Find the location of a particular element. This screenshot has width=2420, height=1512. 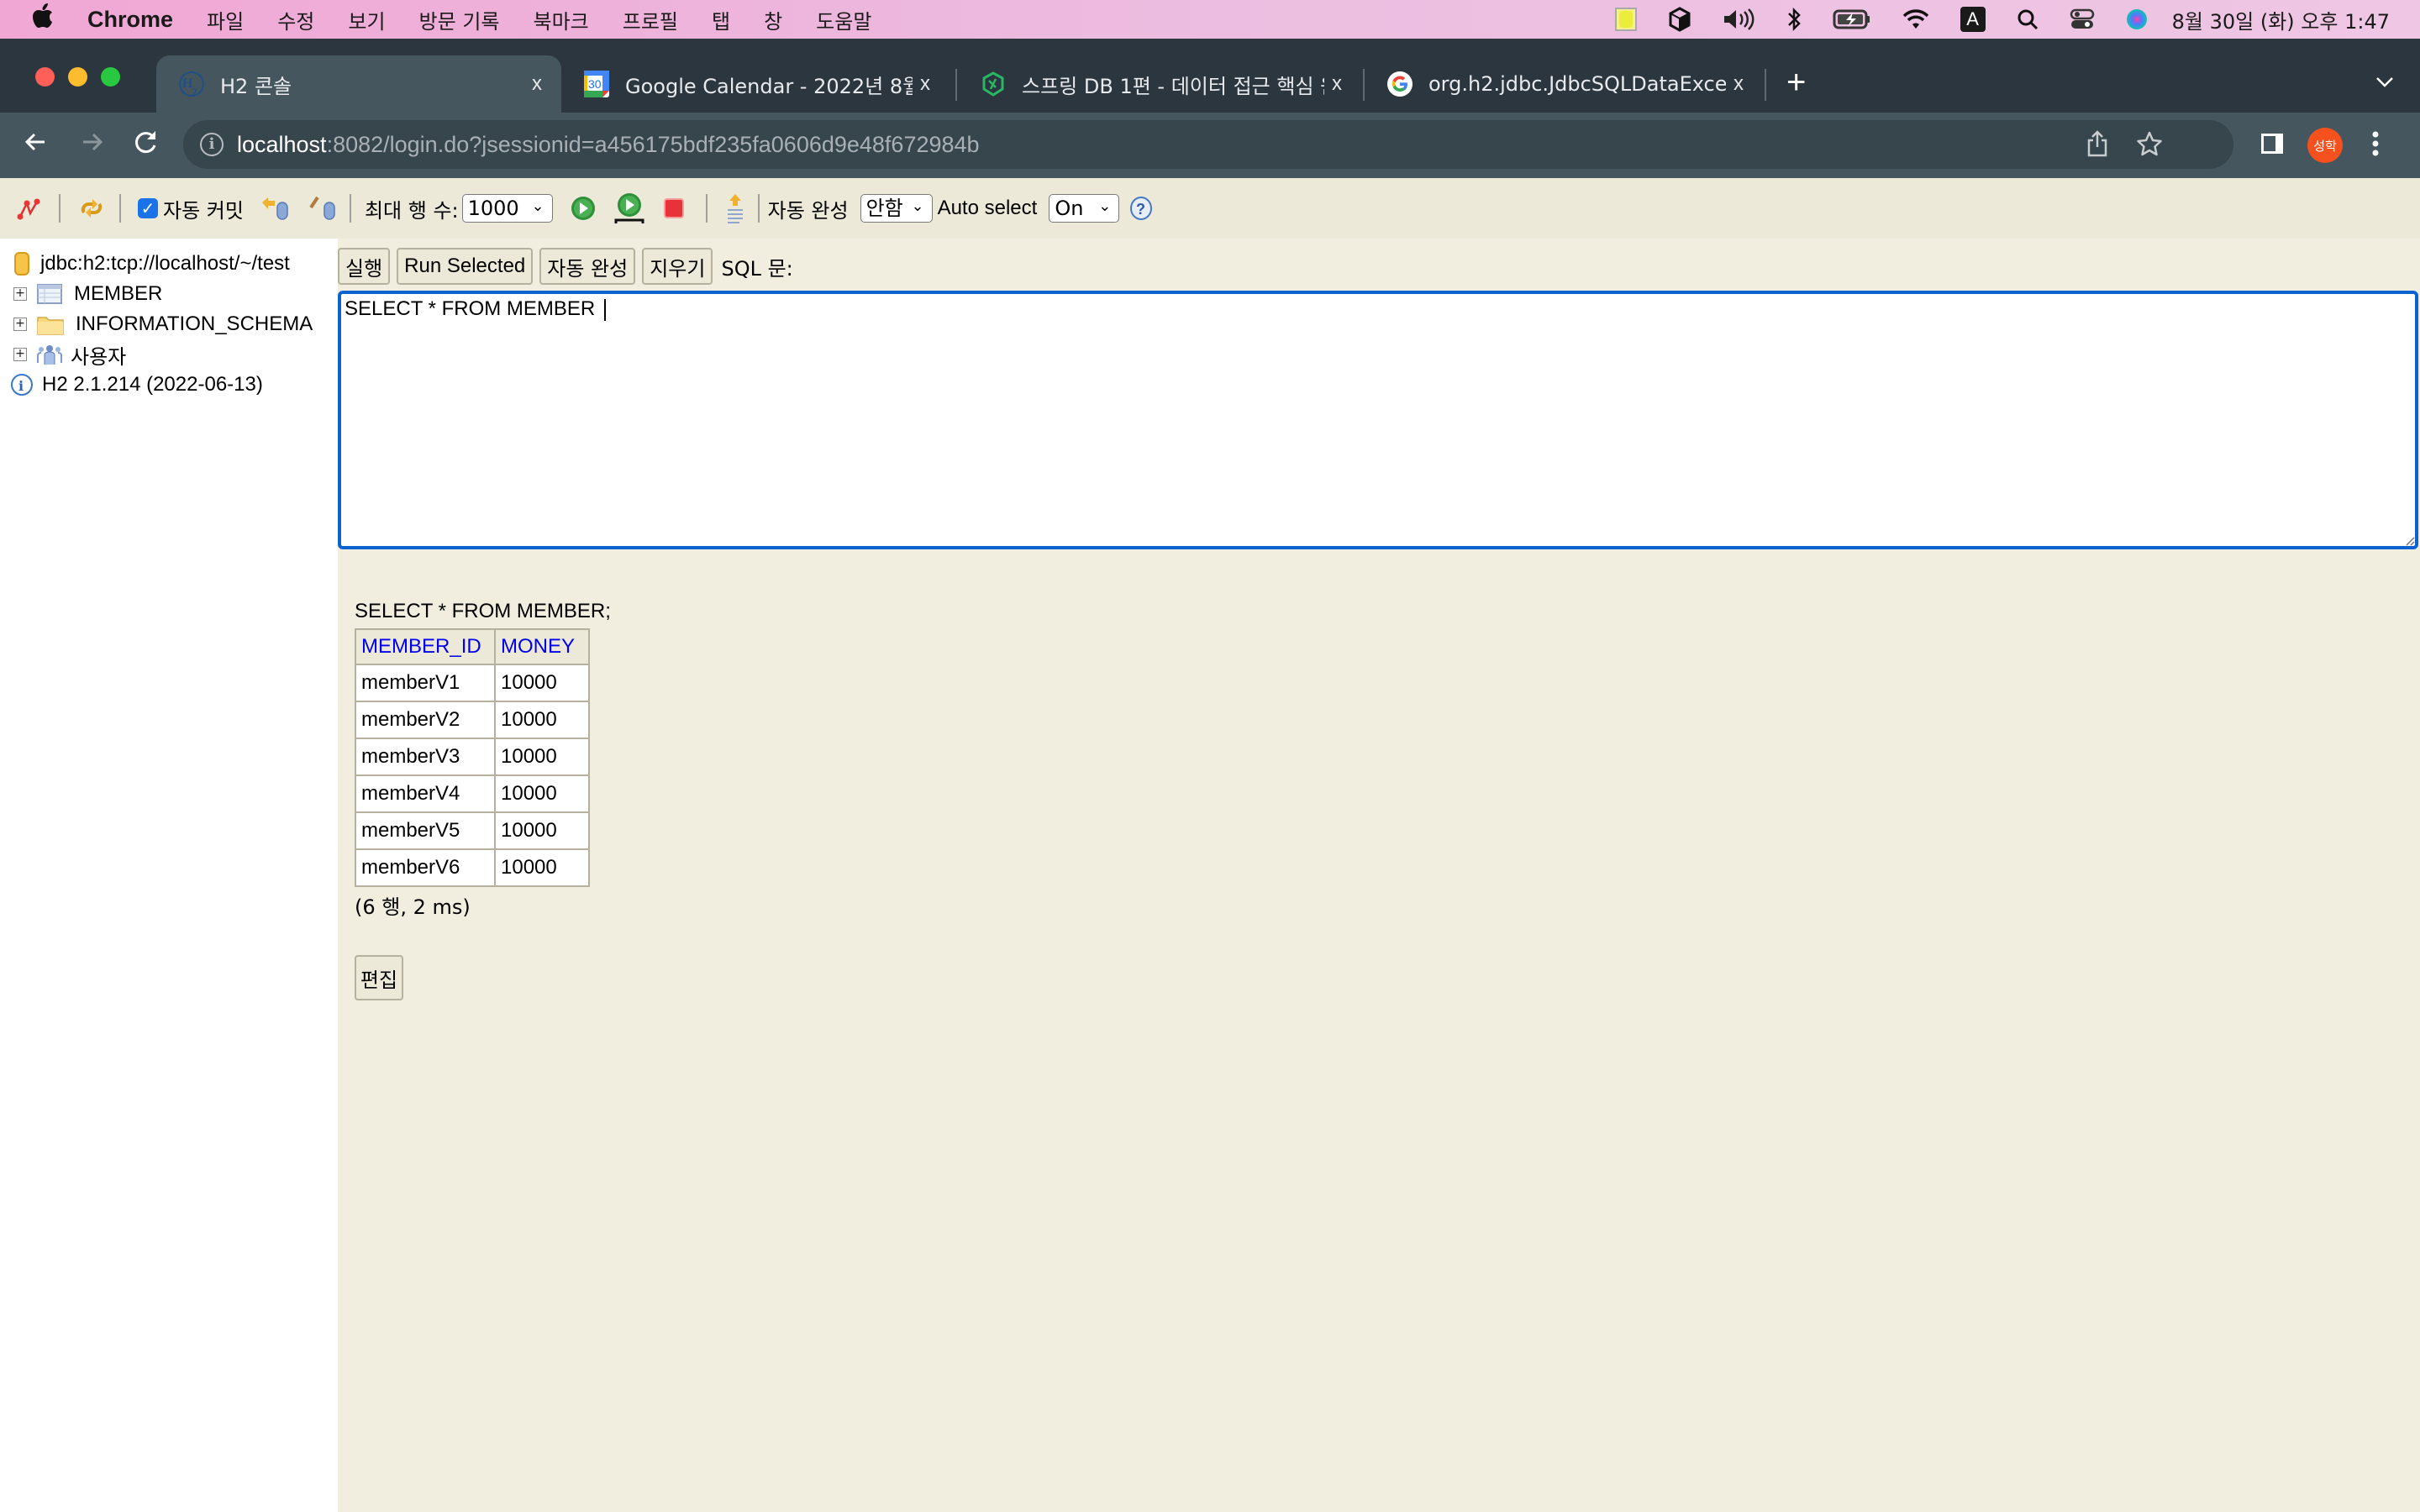

run-icon is located at coordinates (583, 208).